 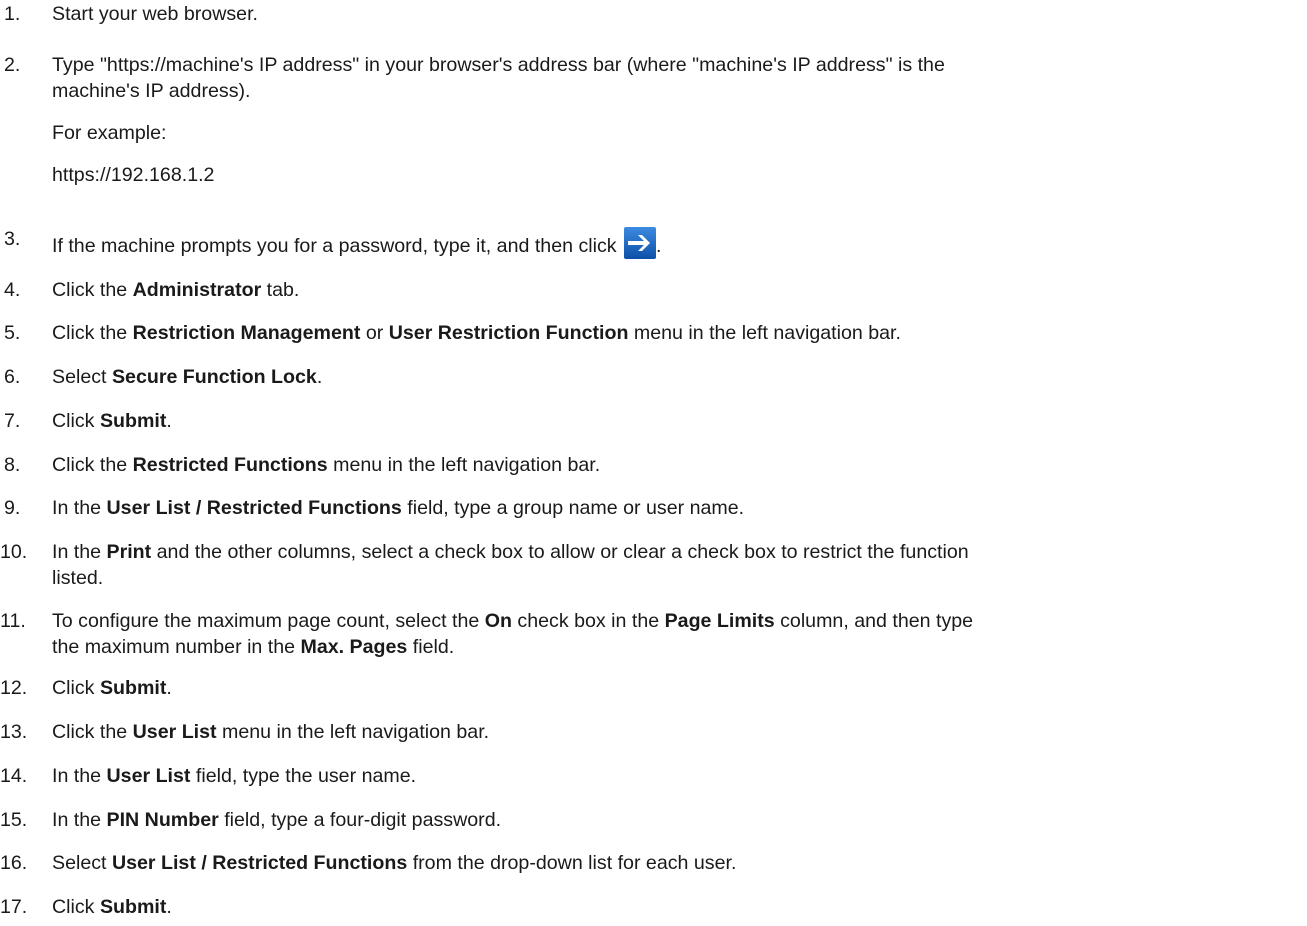 I want to click on example-label: For example:, so click(x=109, y=132).